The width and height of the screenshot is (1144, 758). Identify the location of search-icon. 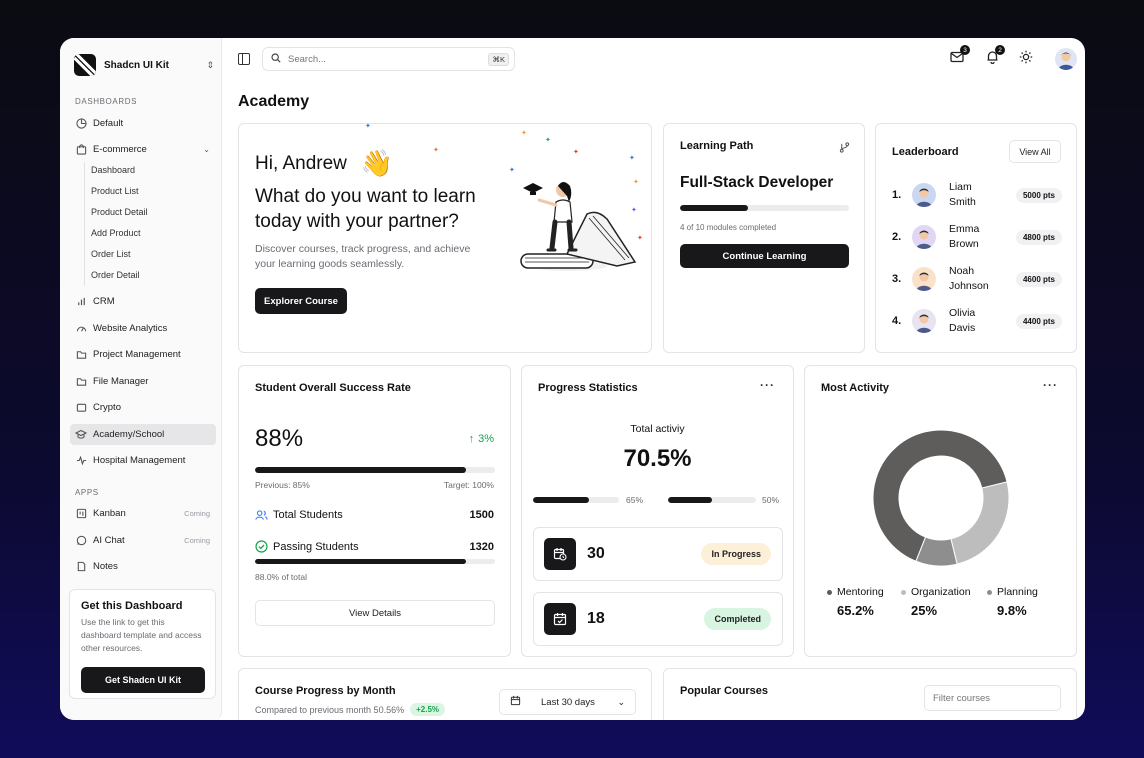
(276, 59).